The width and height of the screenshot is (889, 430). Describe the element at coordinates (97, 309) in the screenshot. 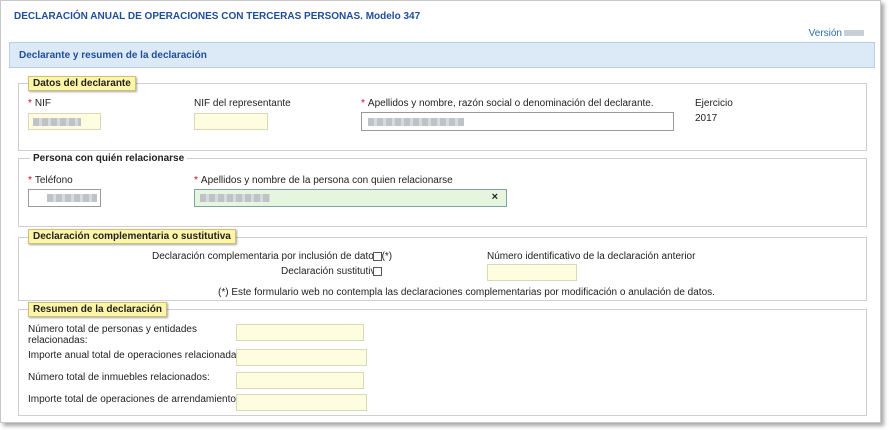

I see `legend-resumen: Resumen de la declaración` at that location.